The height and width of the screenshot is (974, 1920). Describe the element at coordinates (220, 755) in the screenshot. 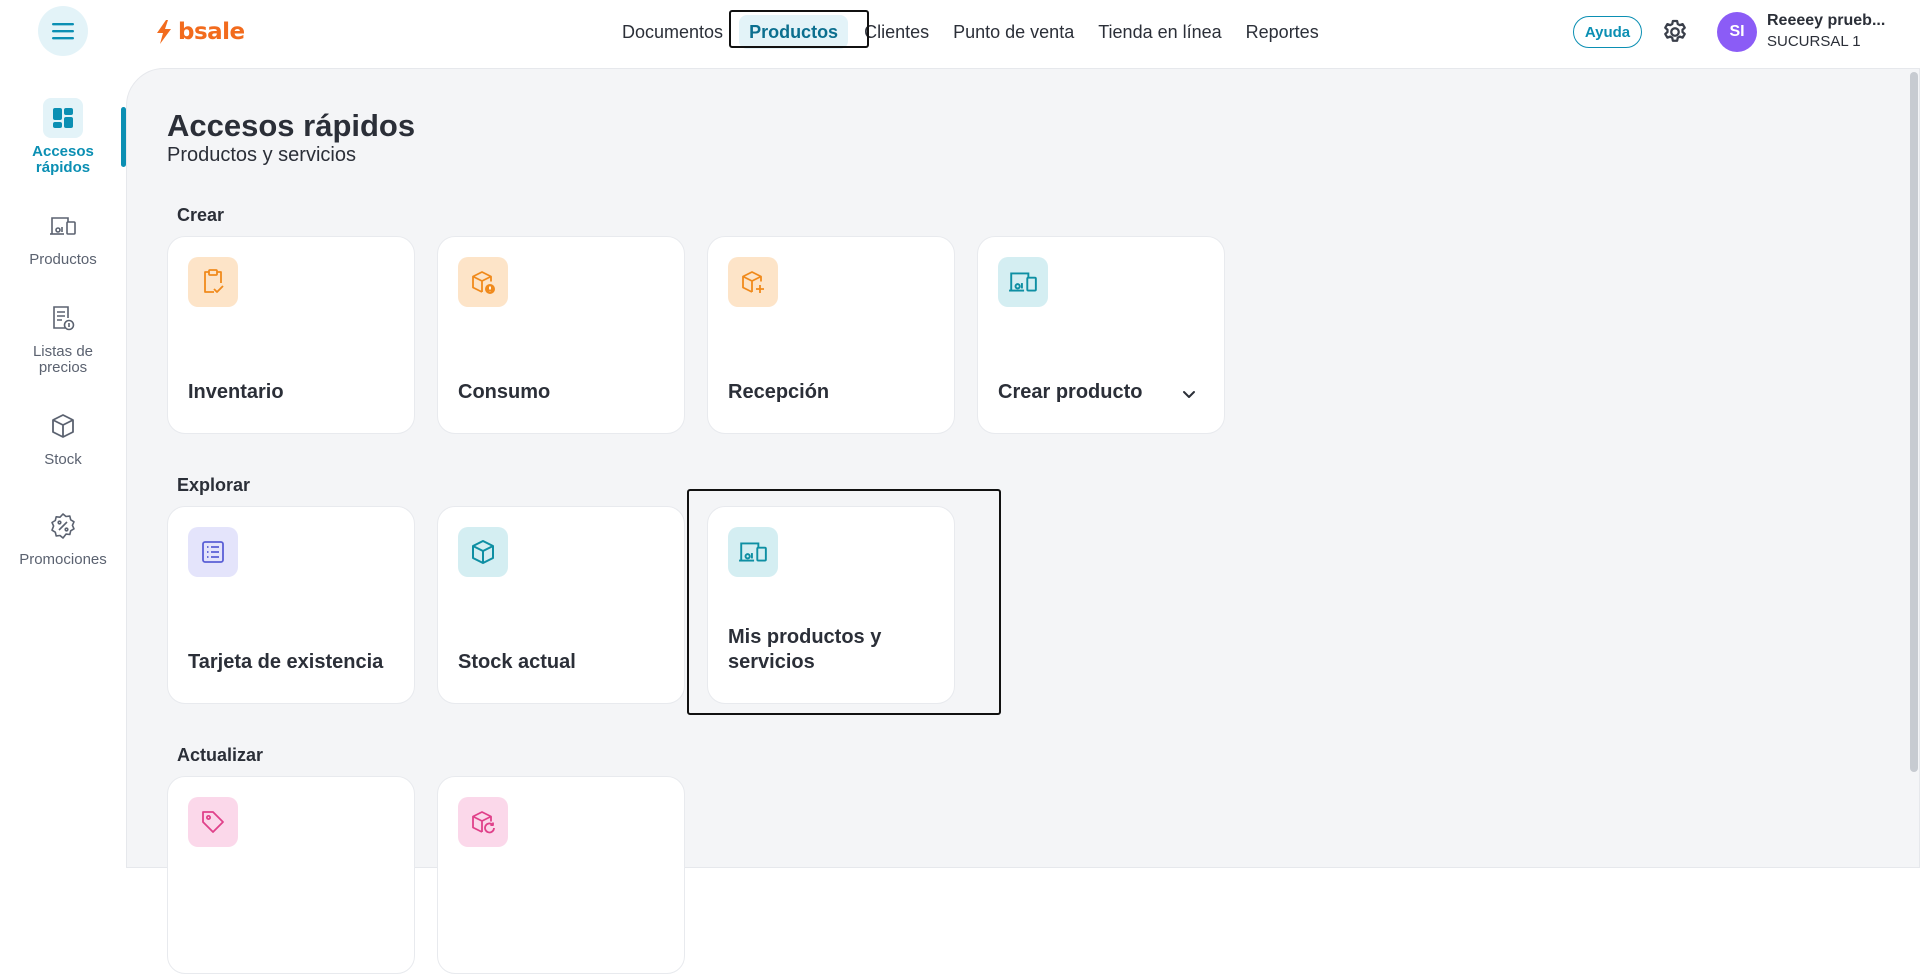

I see `section-title-actualizar: Actualizar` at that location.